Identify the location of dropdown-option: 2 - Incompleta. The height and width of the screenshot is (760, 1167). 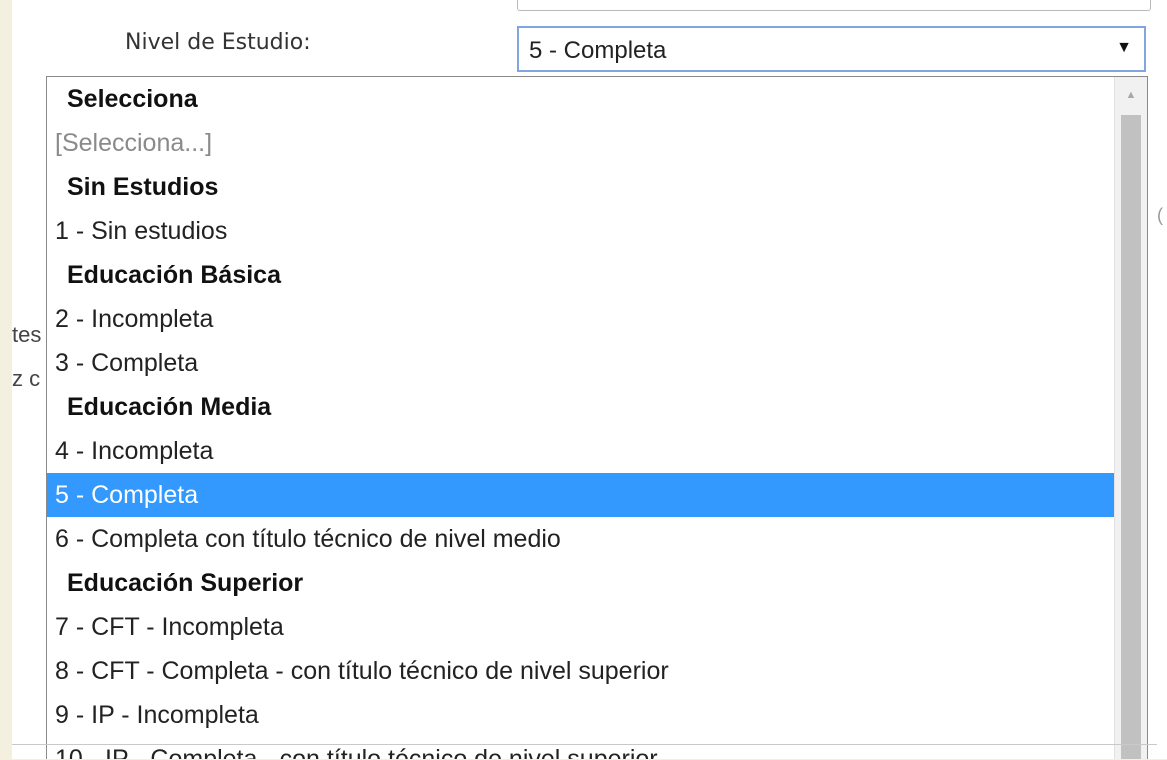
(581, 319).